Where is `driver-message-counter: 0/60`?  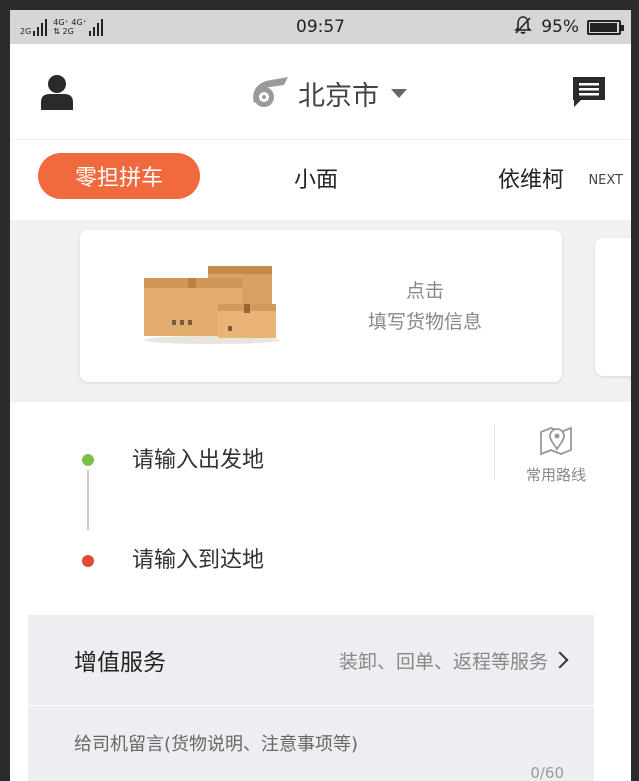 driver-message-counter: 0/60 is located at coordinates (547, 772).